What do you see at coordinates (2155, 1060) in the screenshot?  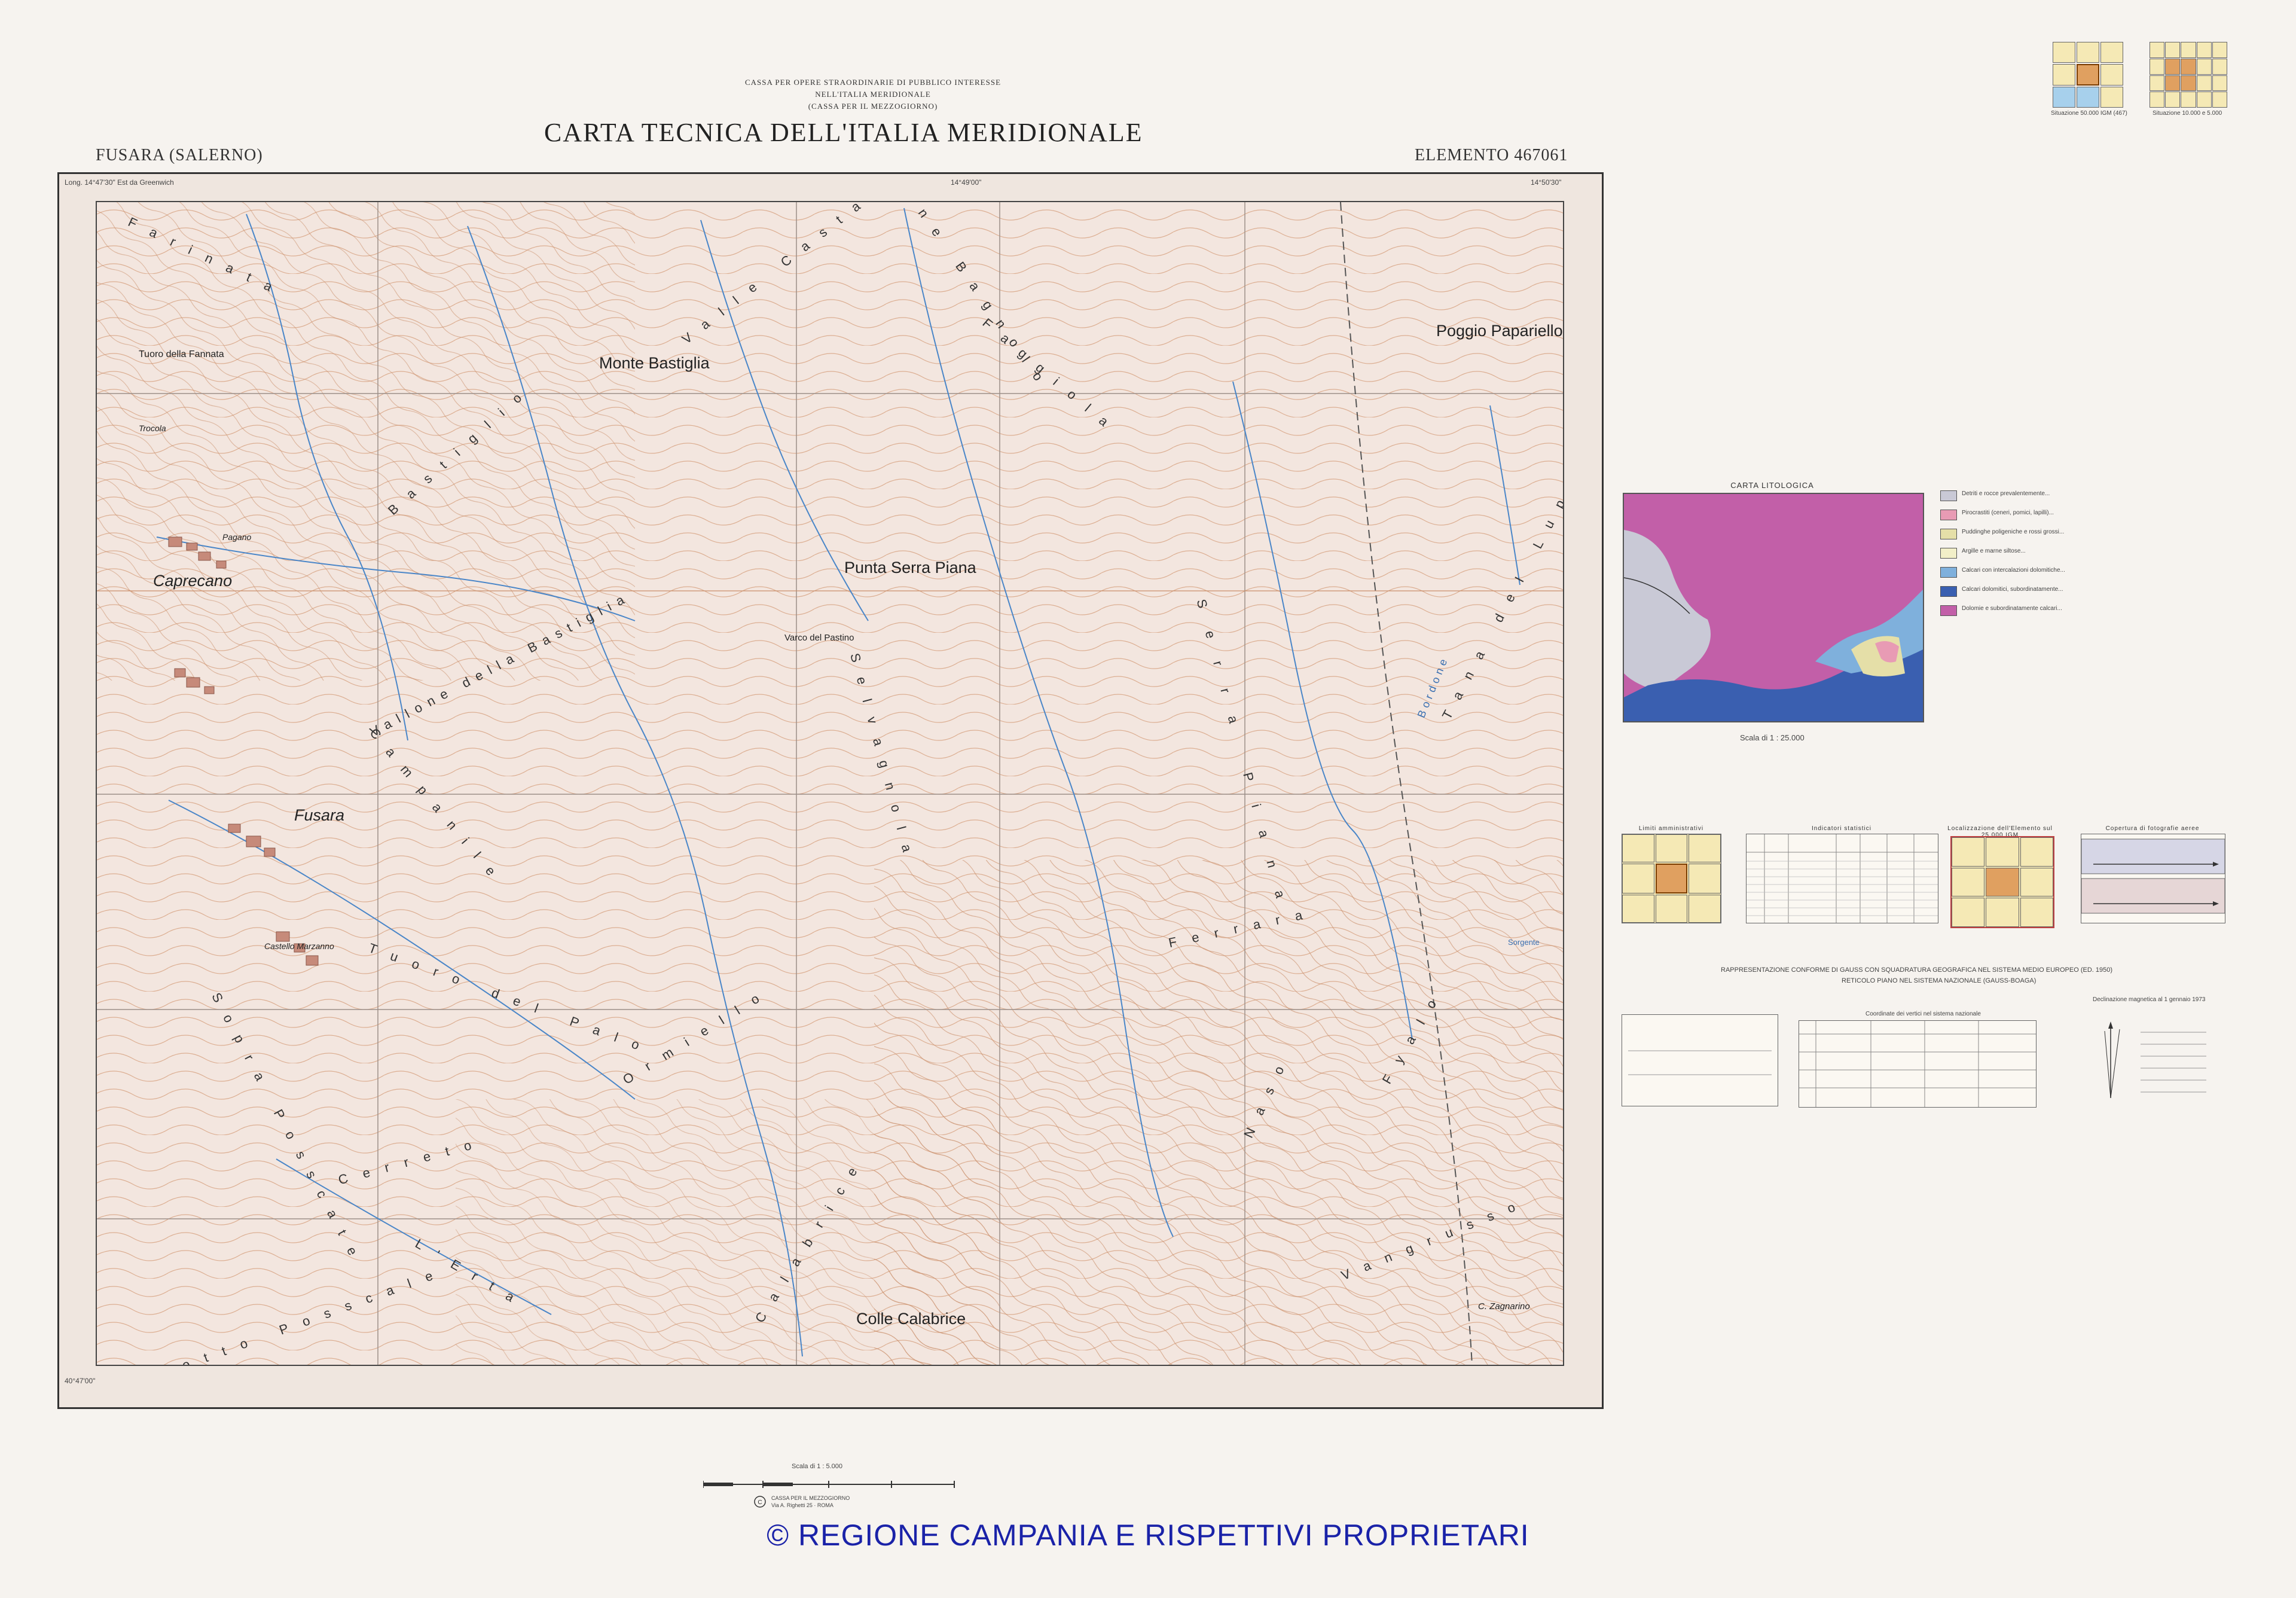 I see `north-arrow-icon` at bounding box center [2155, 1060].